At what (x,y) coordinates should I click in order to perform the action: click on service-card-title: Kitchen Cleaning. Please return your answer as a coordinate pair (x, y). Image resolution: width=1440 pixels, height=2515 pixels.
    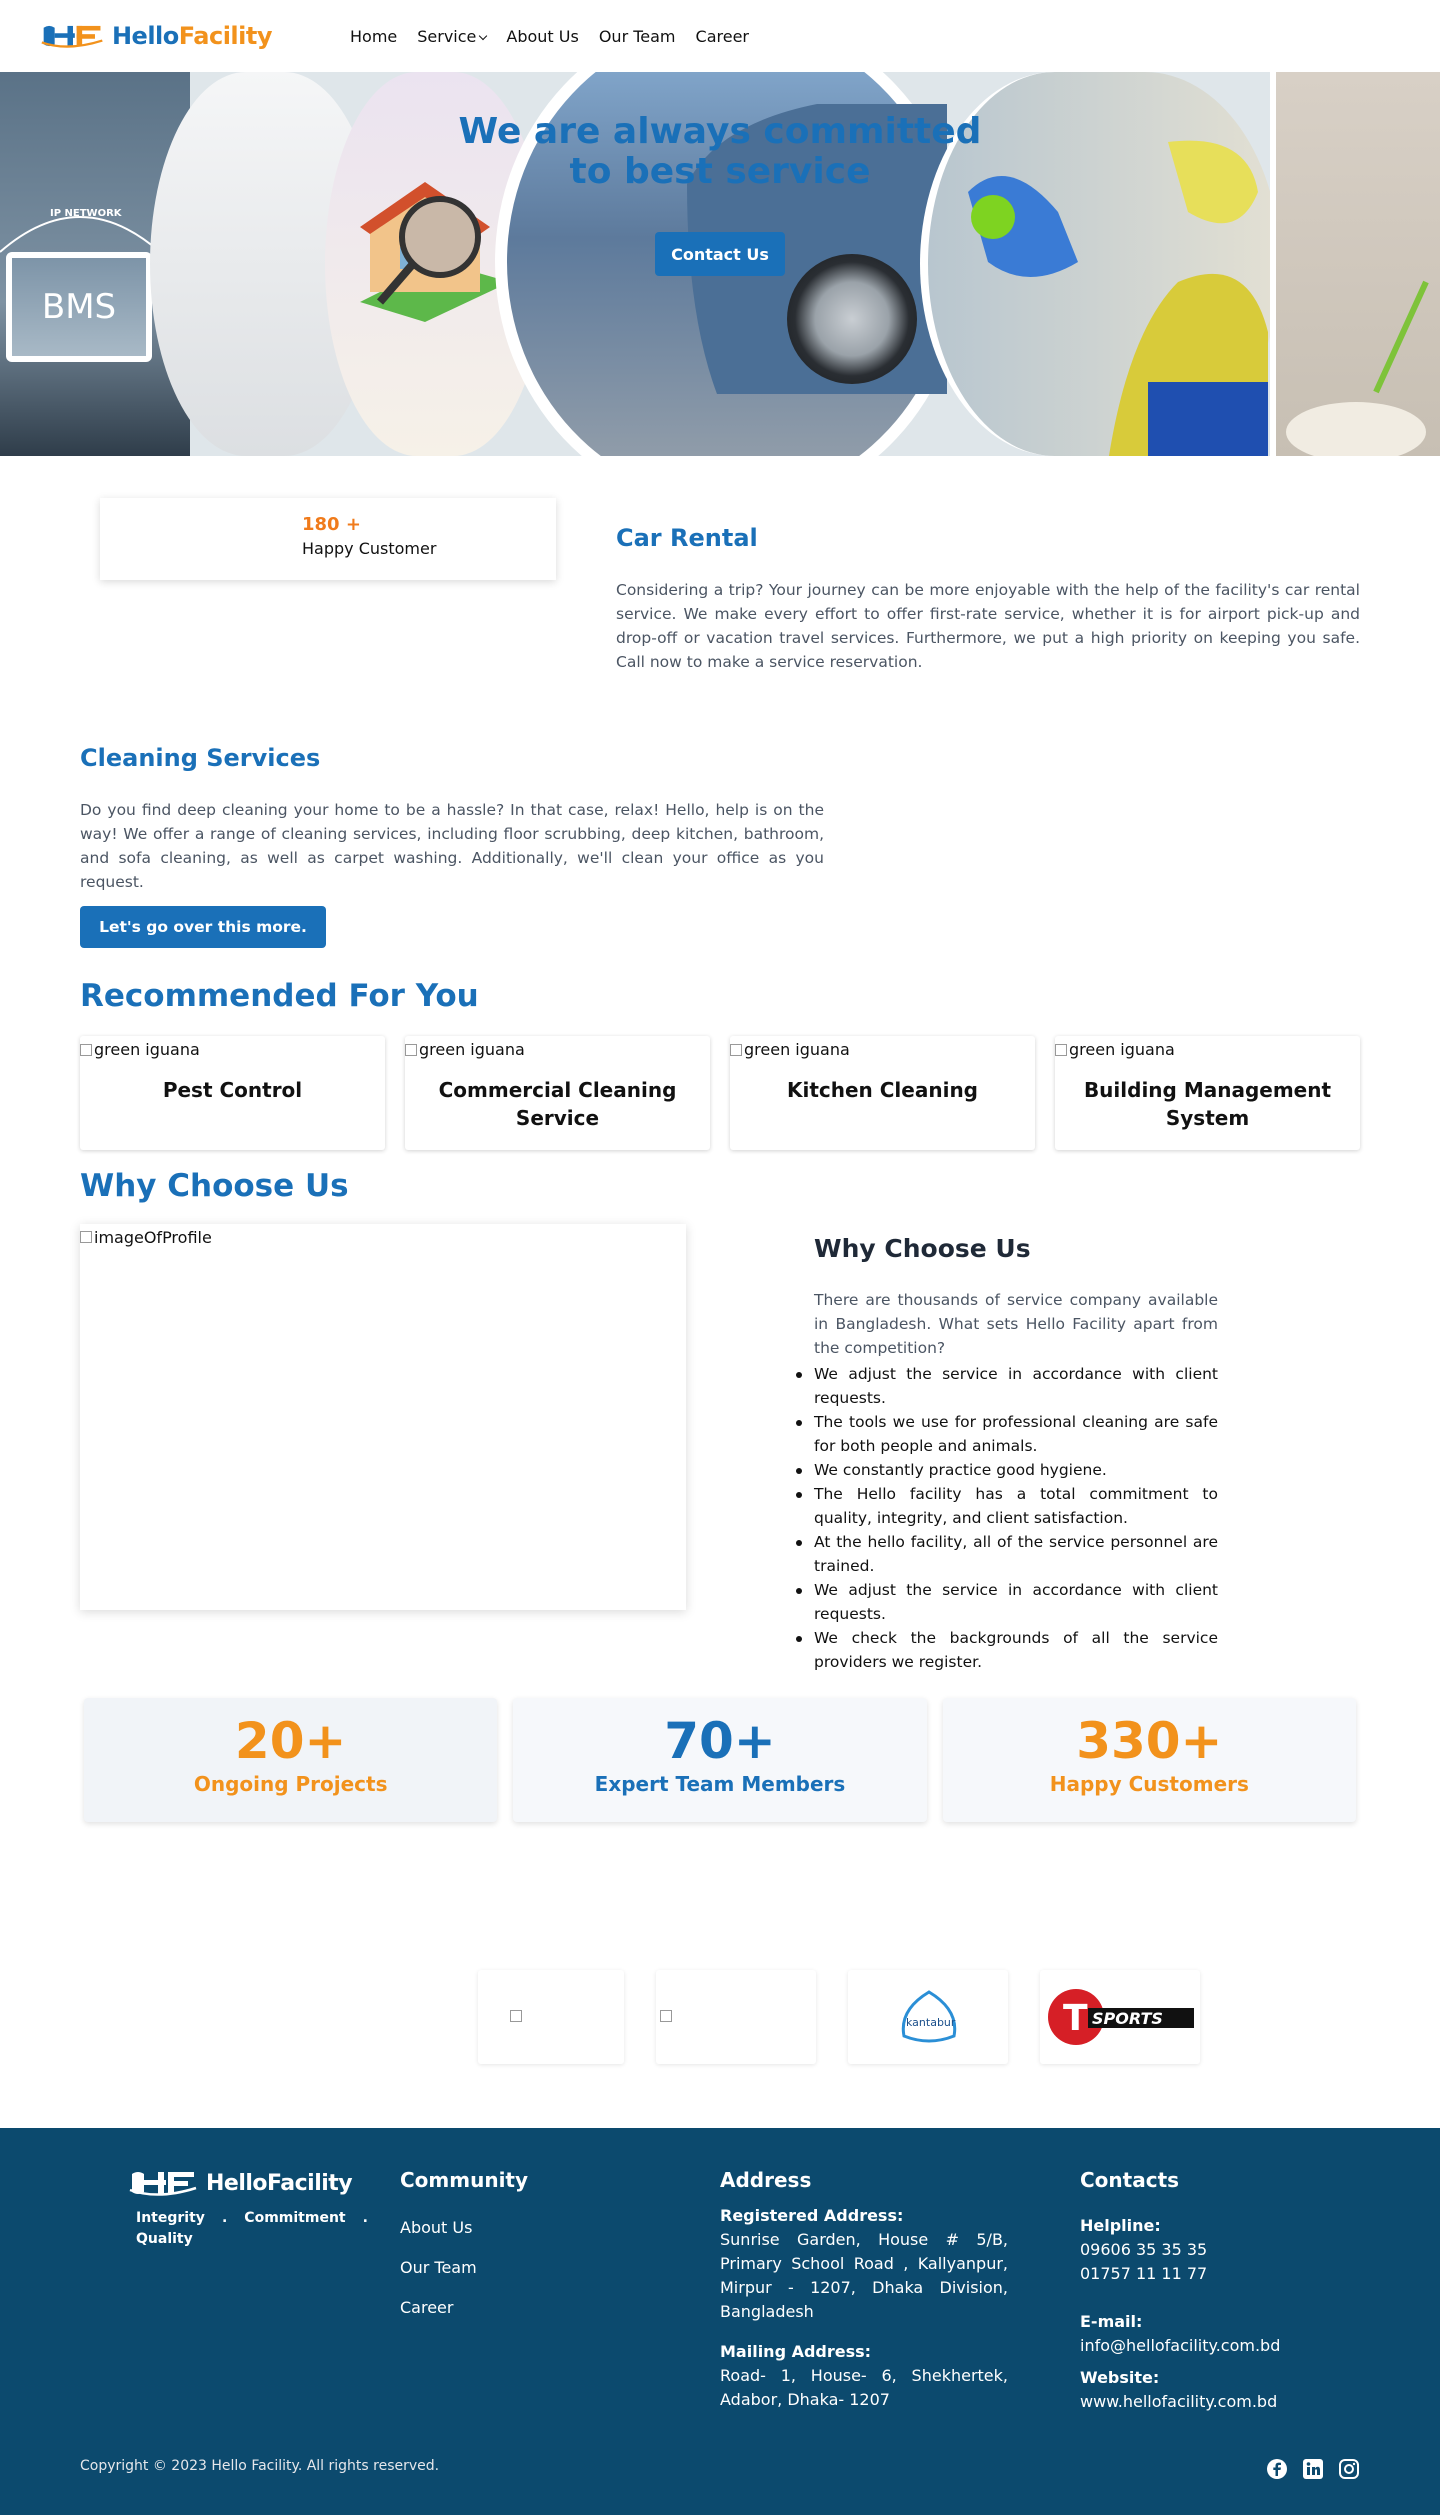
    Looking at the image, I should click on (882, 1090).